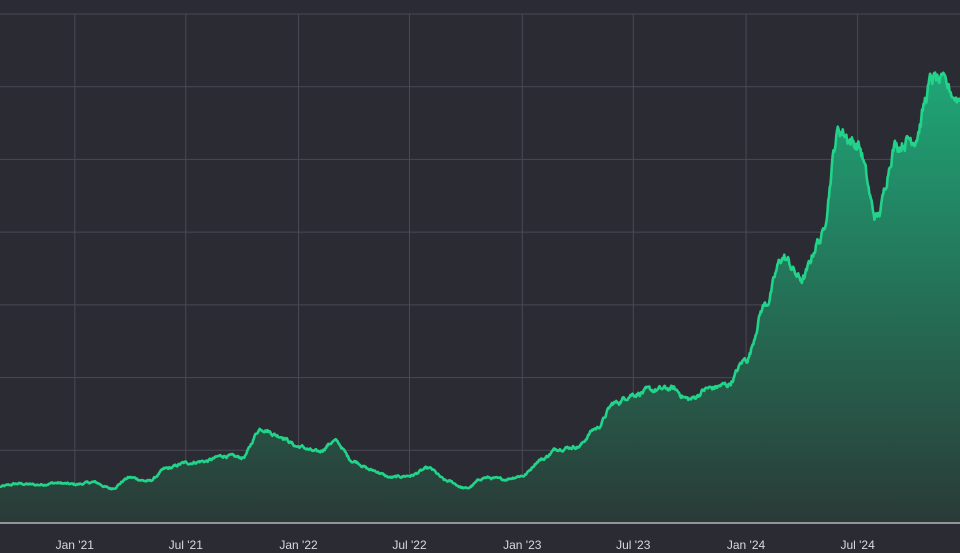 Image resolution: width=960 pixels, height=553 pixels. I want to click on x-tick-label: Jul '23, so click(633, 545).